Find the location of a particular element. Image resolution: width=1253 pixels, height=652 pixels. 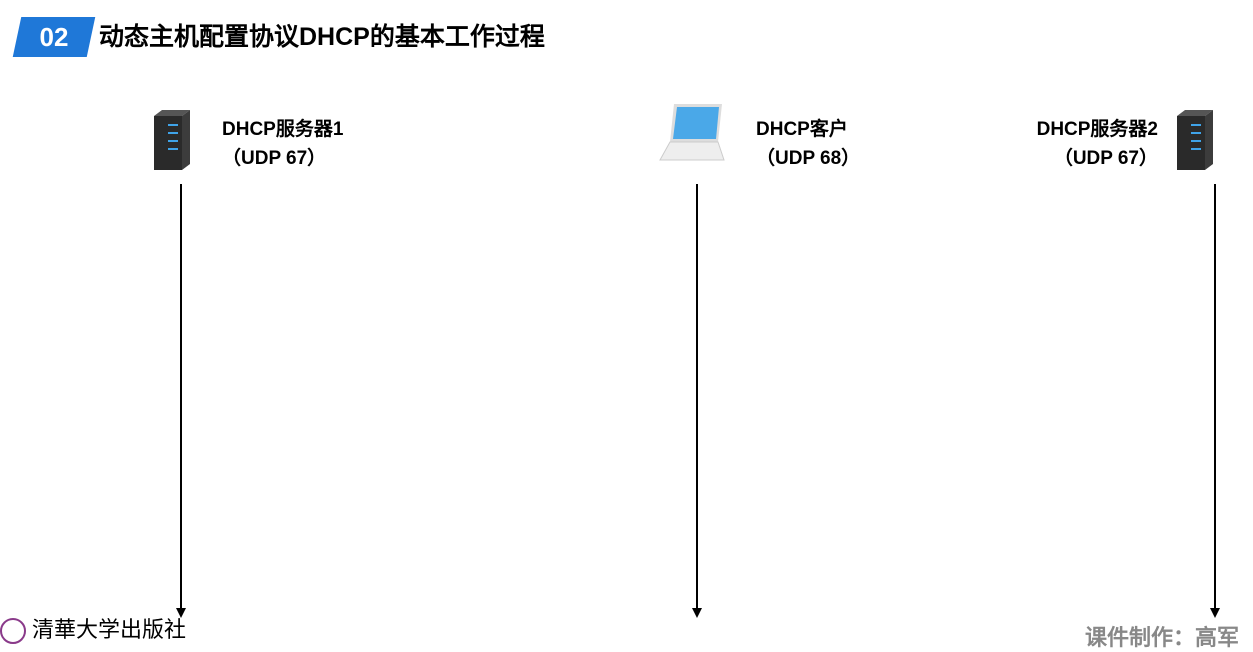

server2-label: DHCP服务器2 （UDP 67） is located at coordinates (1097, 144).